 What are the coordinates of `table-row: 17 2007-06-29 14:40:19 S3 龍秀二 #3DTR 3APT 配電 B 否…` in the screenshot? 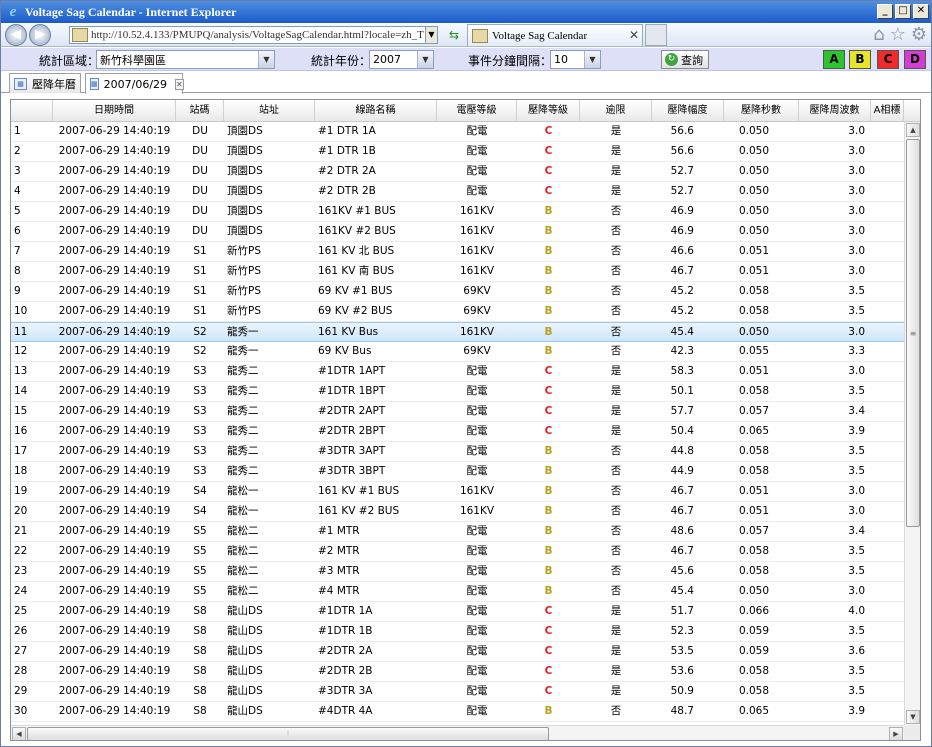 It's located at (457, 452).